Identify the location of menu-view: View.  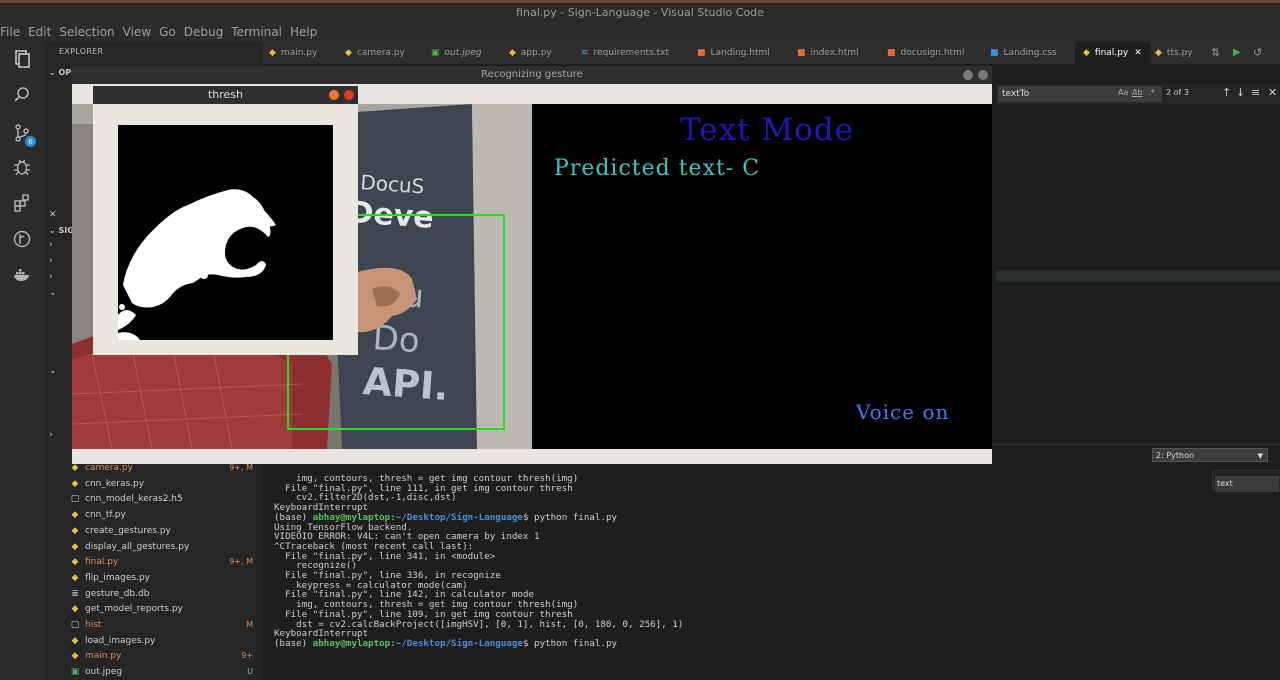
(137, 32).